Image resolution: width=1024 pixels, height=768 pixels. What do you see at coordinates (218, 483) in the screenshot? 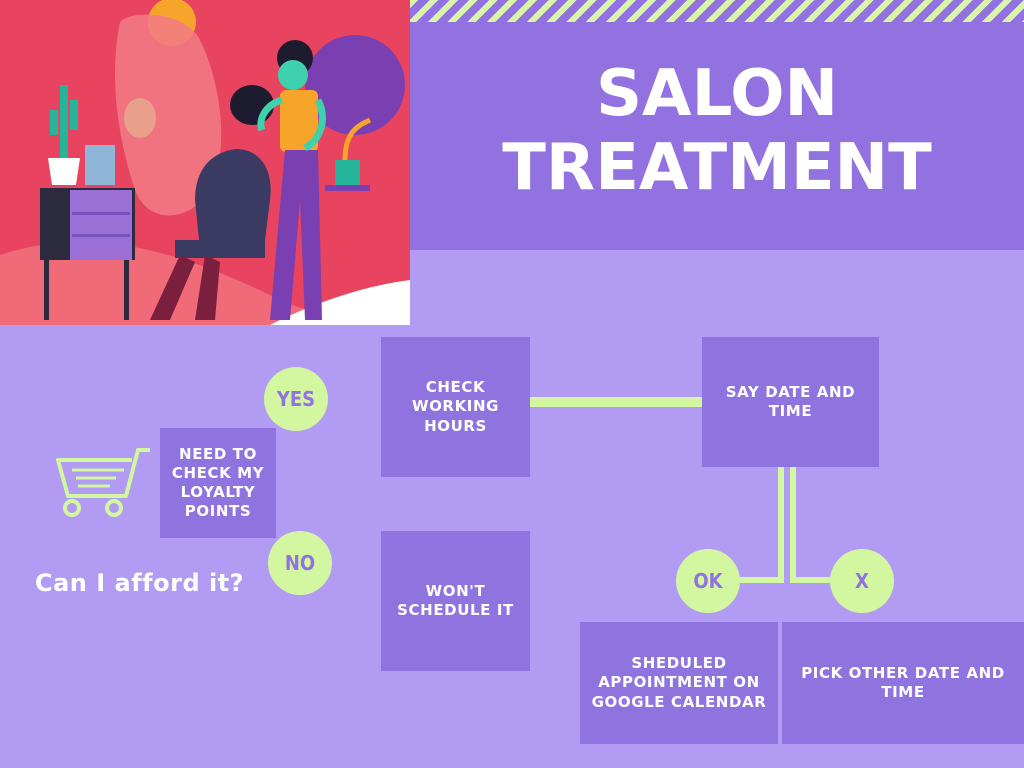
I see `loyalty-points-node: NEED TO CHECK MY LOYALTY POINTS` at bounding box center [218, 483].